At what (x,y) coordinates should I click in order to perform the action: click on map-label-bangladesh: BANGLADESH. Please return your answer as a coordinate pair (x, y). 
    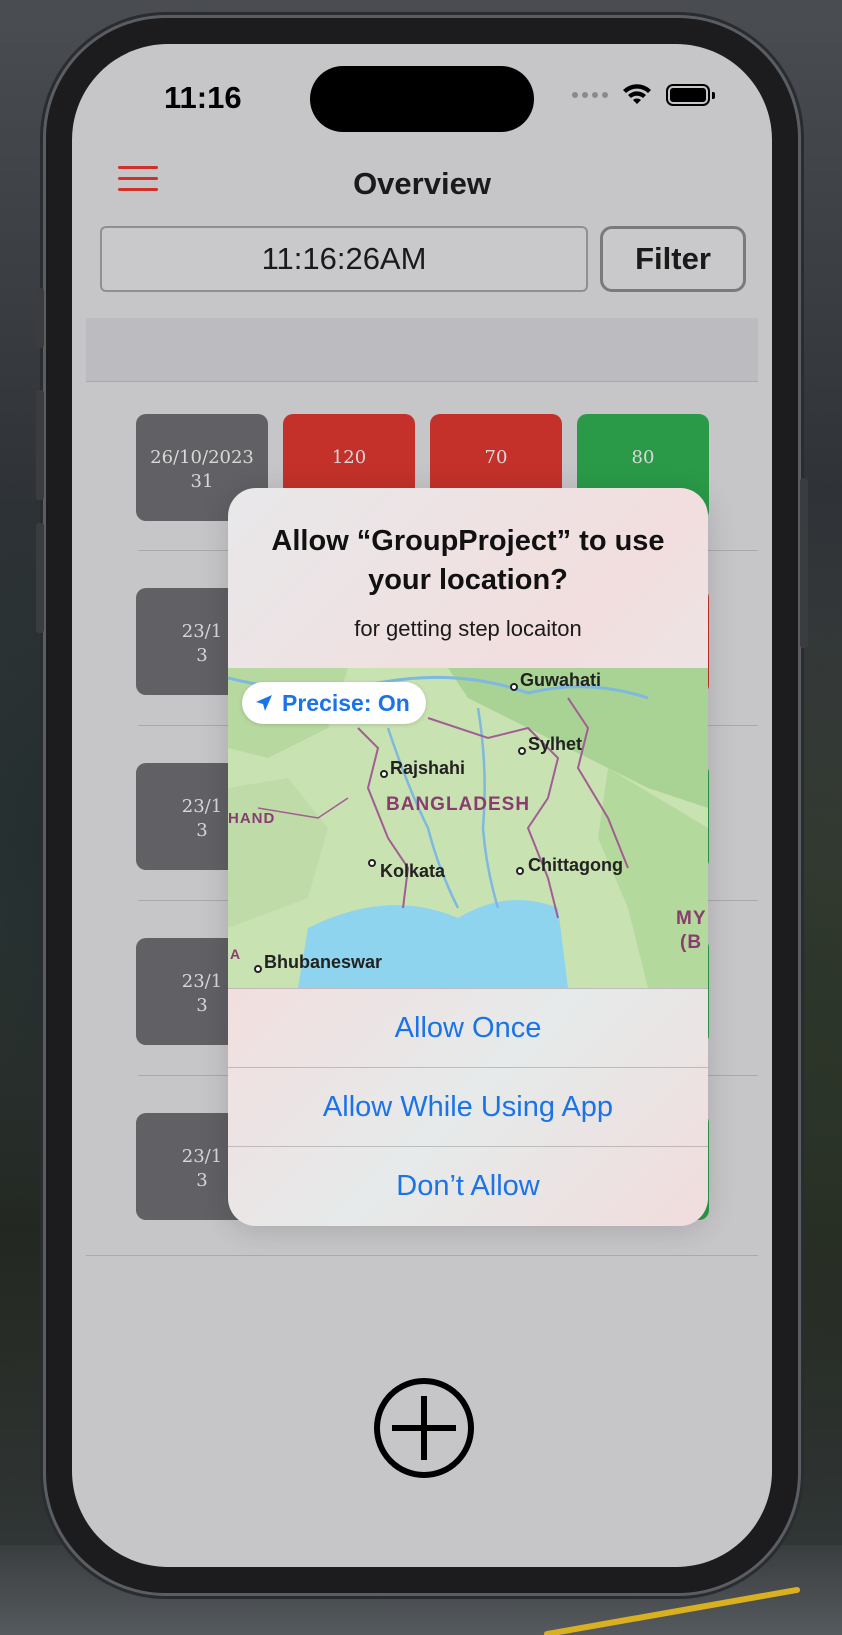
    Looking at the image, I should click on (458, 804).